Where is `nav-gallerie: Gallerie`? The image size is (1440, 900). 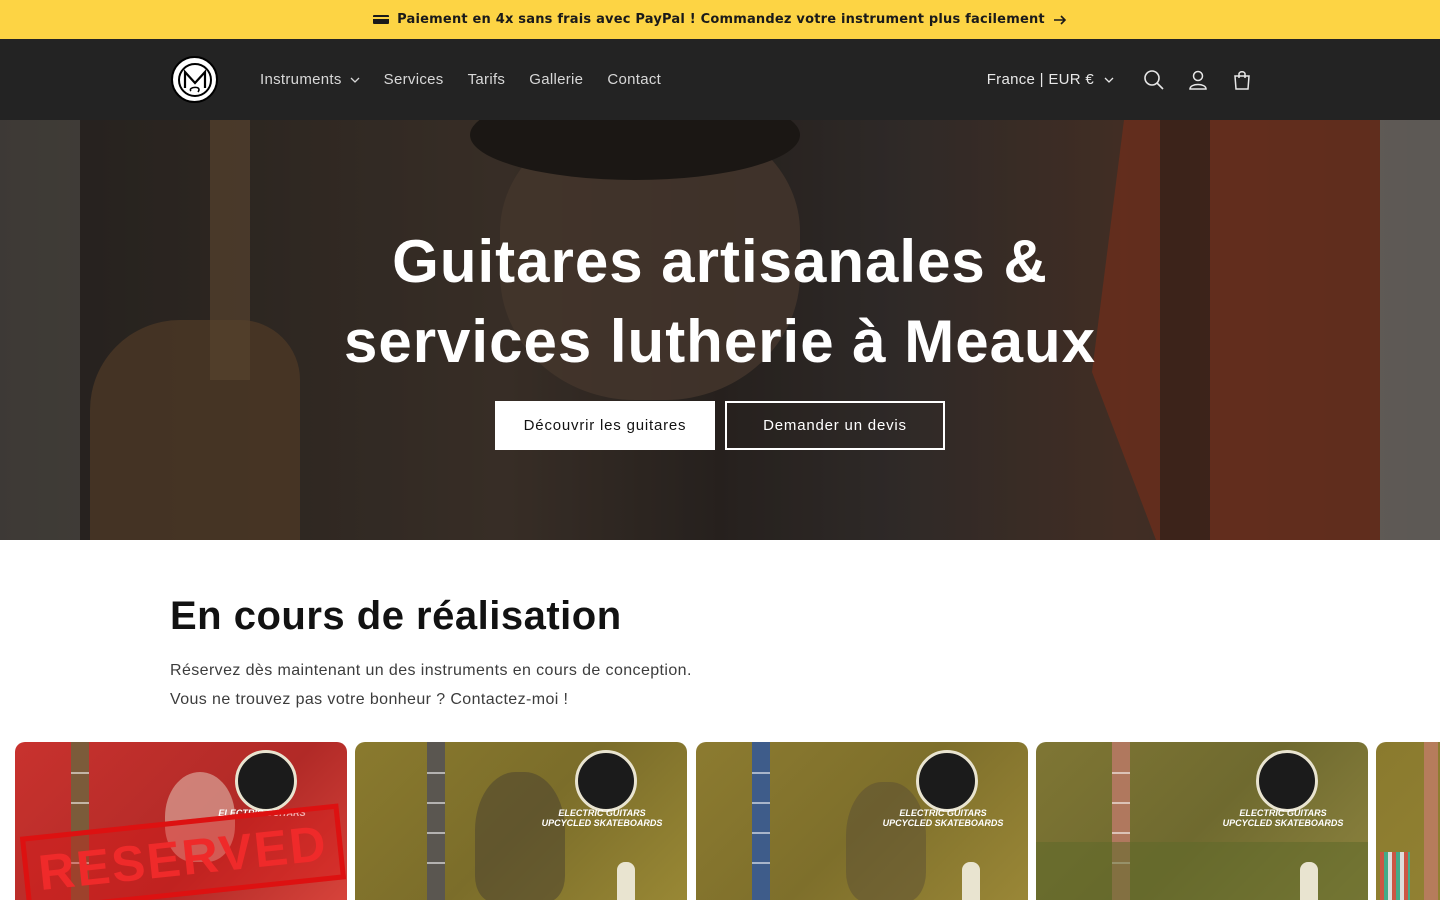
nav-gallerie: Gallerie is located at coordinates (556, 79).